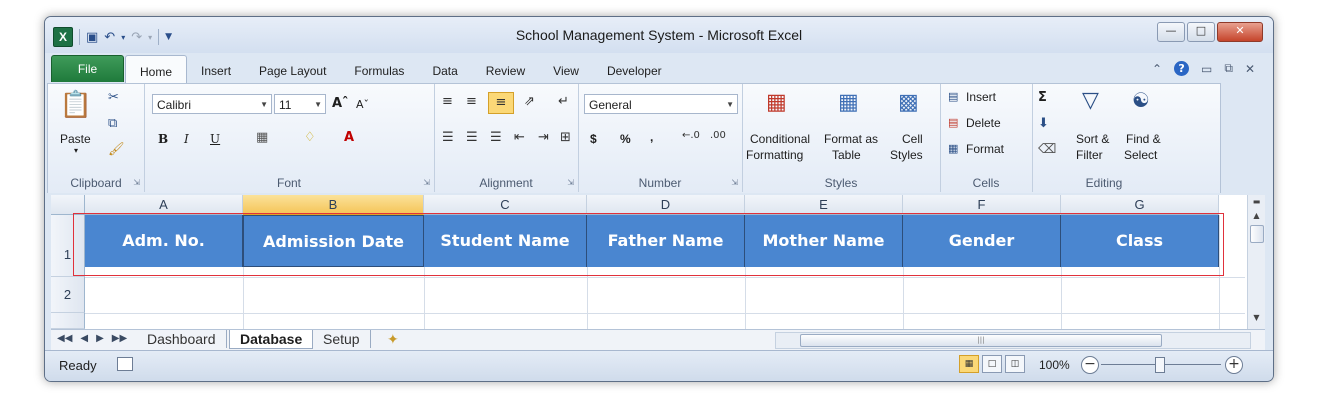 The image size is (1322, 401). What do you see at coordinates (1140, 241) in the screenshot?
I see `cell-g1: Class` at bounding box center [1140, 241].